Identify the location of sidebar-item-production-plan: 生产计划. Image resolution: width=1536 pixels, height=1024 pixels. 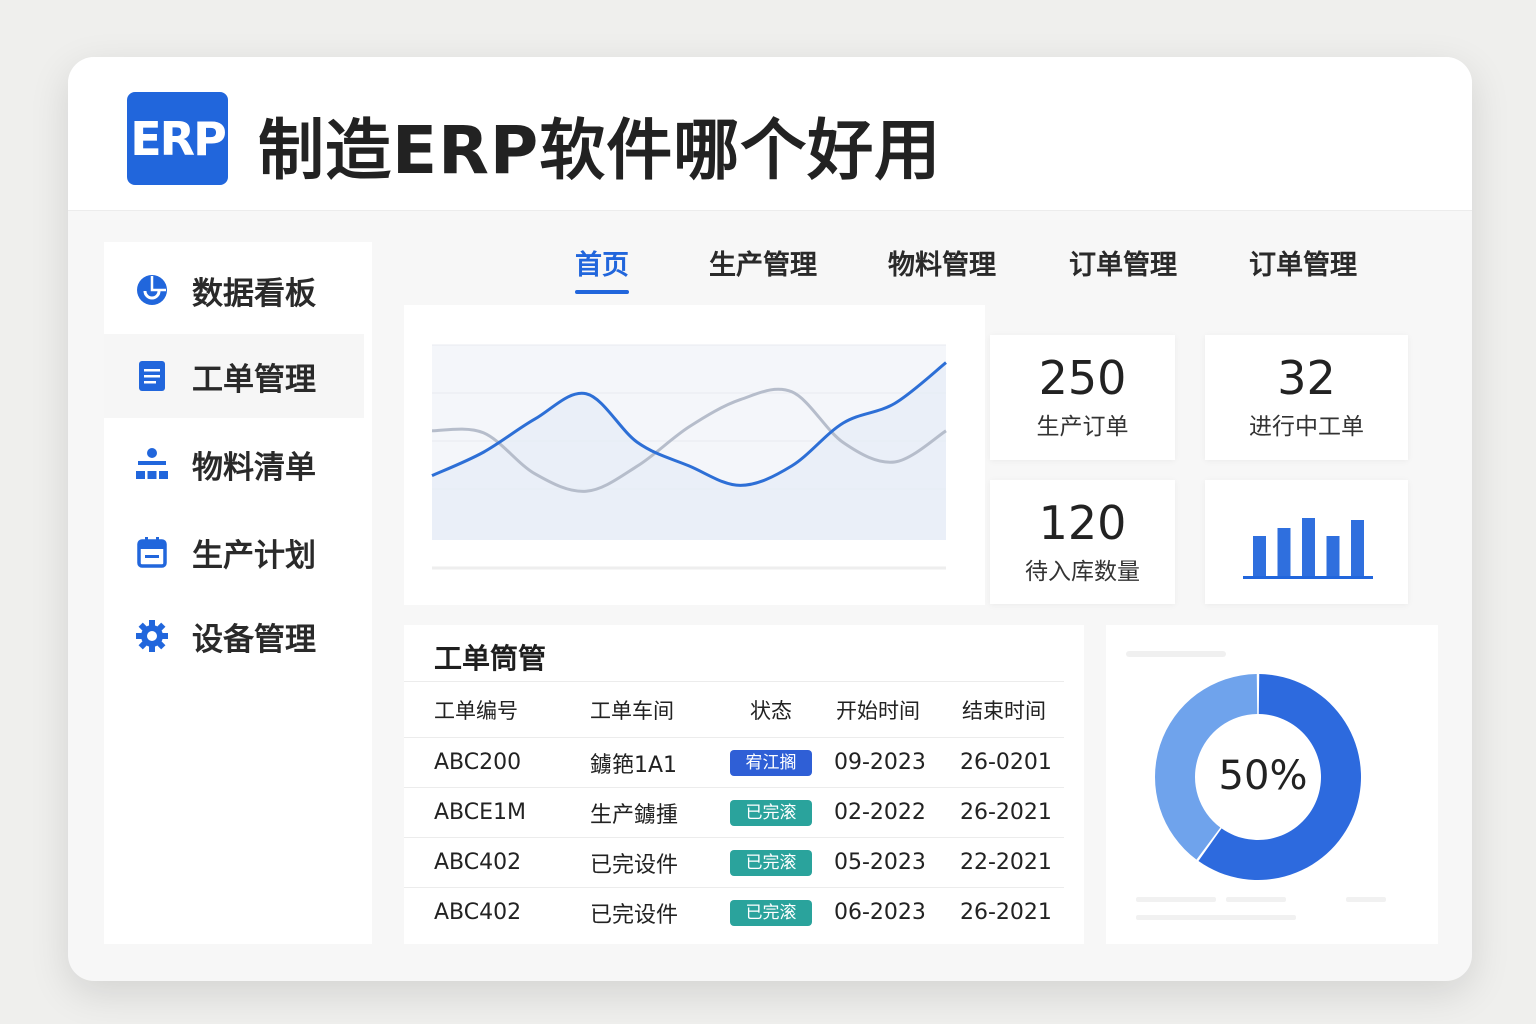
(234, 552).